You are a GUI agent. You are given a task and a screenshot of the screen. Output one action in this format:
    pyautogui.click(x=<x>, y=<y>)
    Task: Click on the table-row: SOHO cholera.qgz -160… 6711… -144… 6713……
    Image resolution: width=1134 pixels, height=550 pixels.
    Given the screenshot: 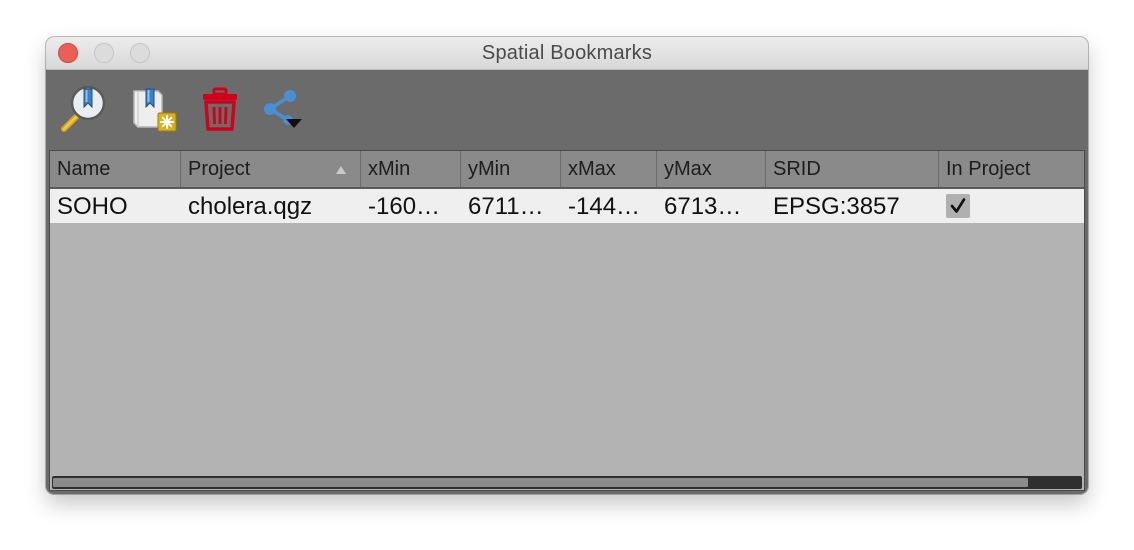 What is the action you would take?
    pyautogui.click(x=567, y=206)
    